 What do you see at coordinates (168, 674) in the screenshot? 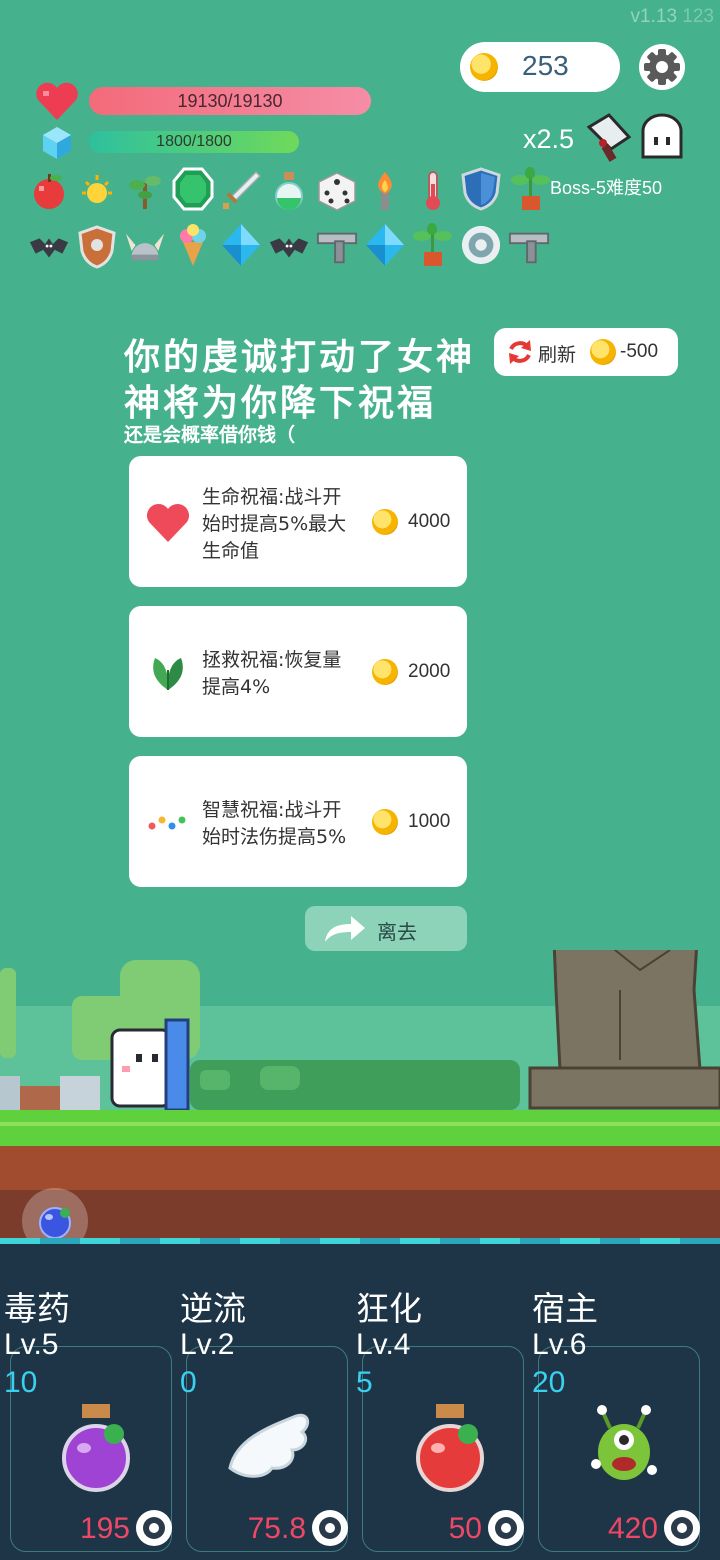
I see `leaf-icon` at bounding box center [168, 674].